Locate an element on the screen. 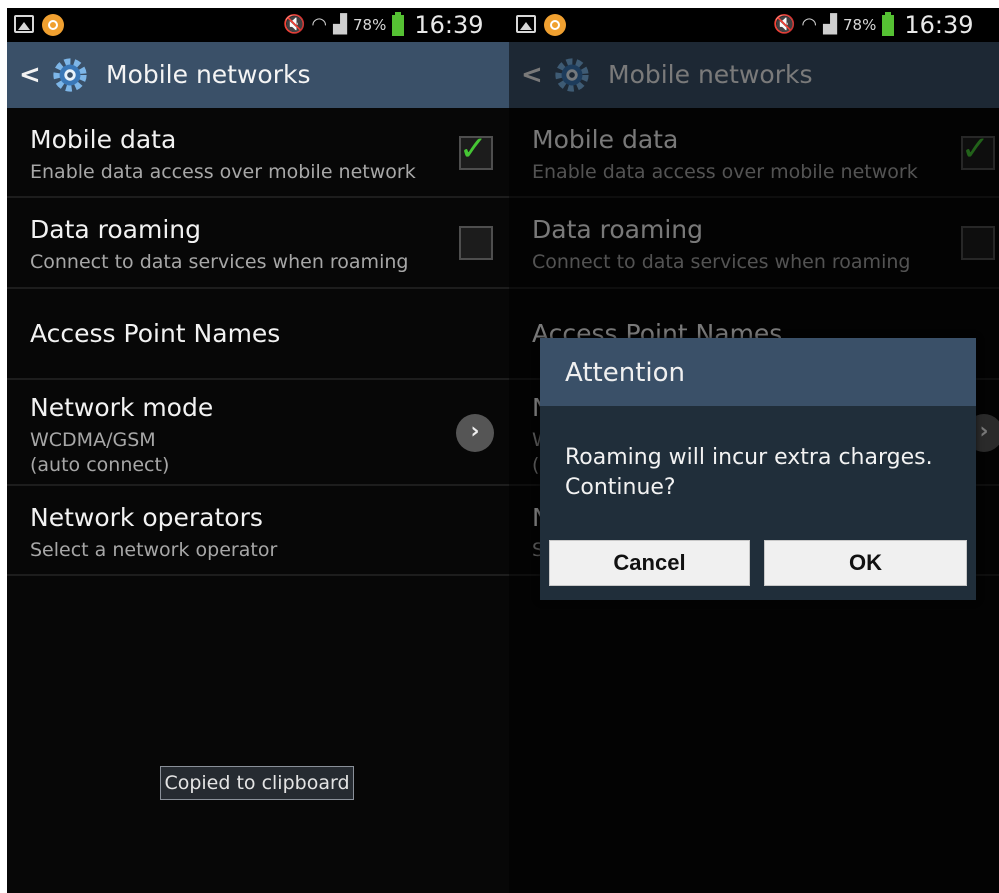 The width and height of the screenshot is (999, 893). network-mode-note: (auto connect) is located at coordinates (100, 465).